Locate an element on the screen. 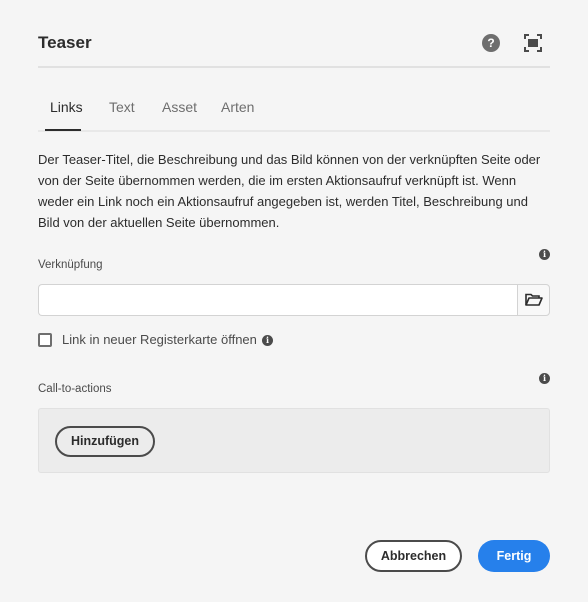  tab-list: Links Text Asset Arten is located at coordinates (294, 114).